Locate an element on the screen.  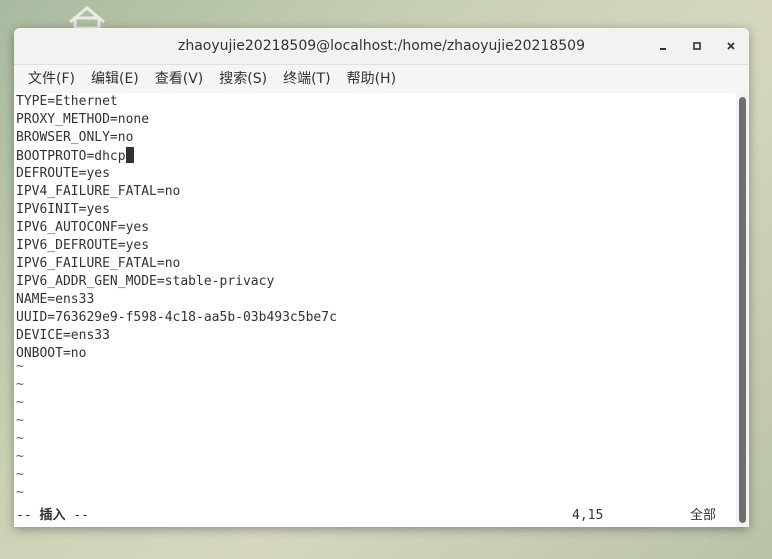
status-scroll-indicator: 全部 is located at coordinates (703, 515).